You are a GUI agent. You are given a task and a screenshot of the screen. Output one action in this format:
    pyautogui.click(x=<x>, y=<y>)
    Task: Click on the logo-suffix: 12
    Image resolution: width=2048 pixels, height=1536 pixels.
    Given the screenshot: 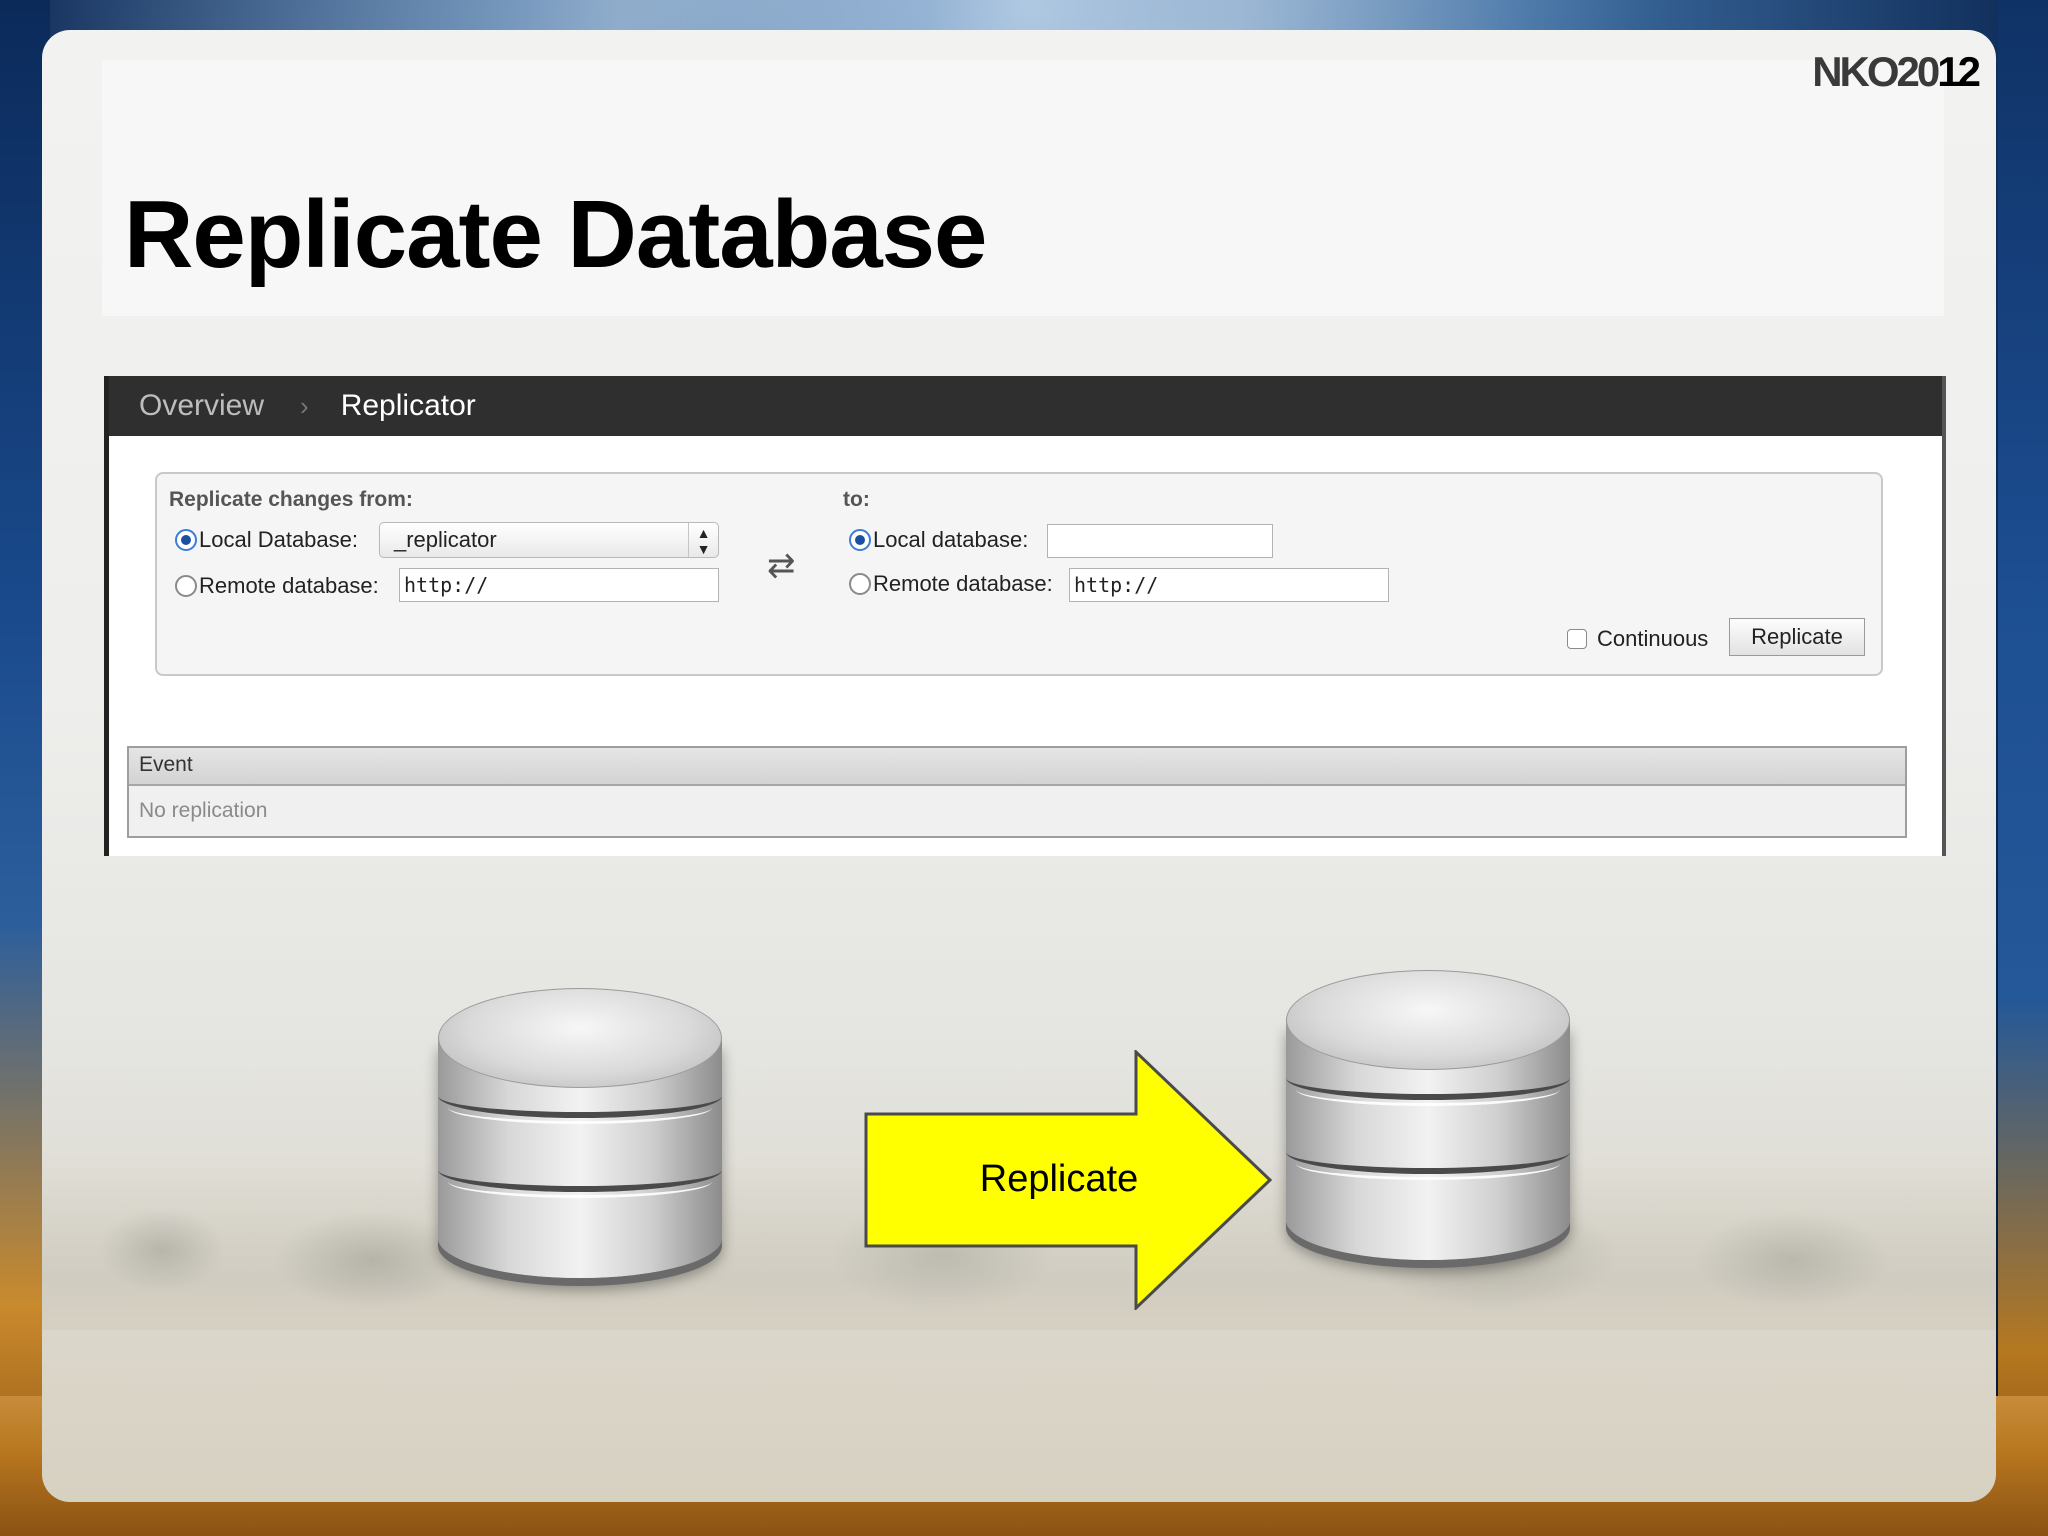 What is the action you would take?
    pyautogui.click(x=1959, y=71)
    